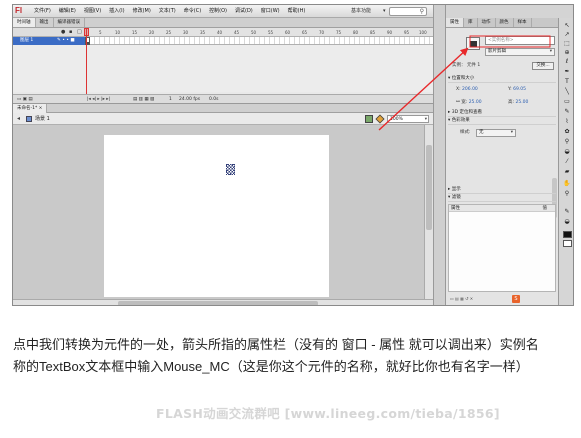  I want to click on instance-name-input: <实例名称>, so click(520, 40).